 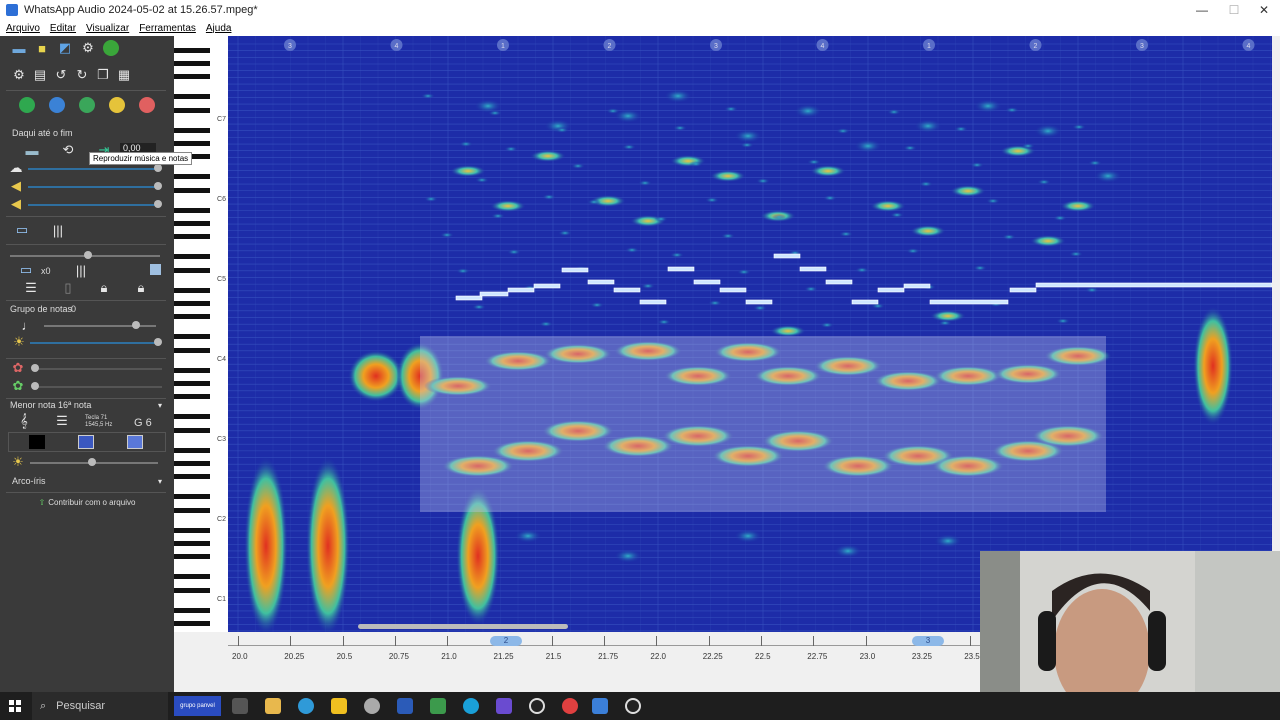 I want to click on timeline-bar-marker: 2, so click(x=506, y=641).